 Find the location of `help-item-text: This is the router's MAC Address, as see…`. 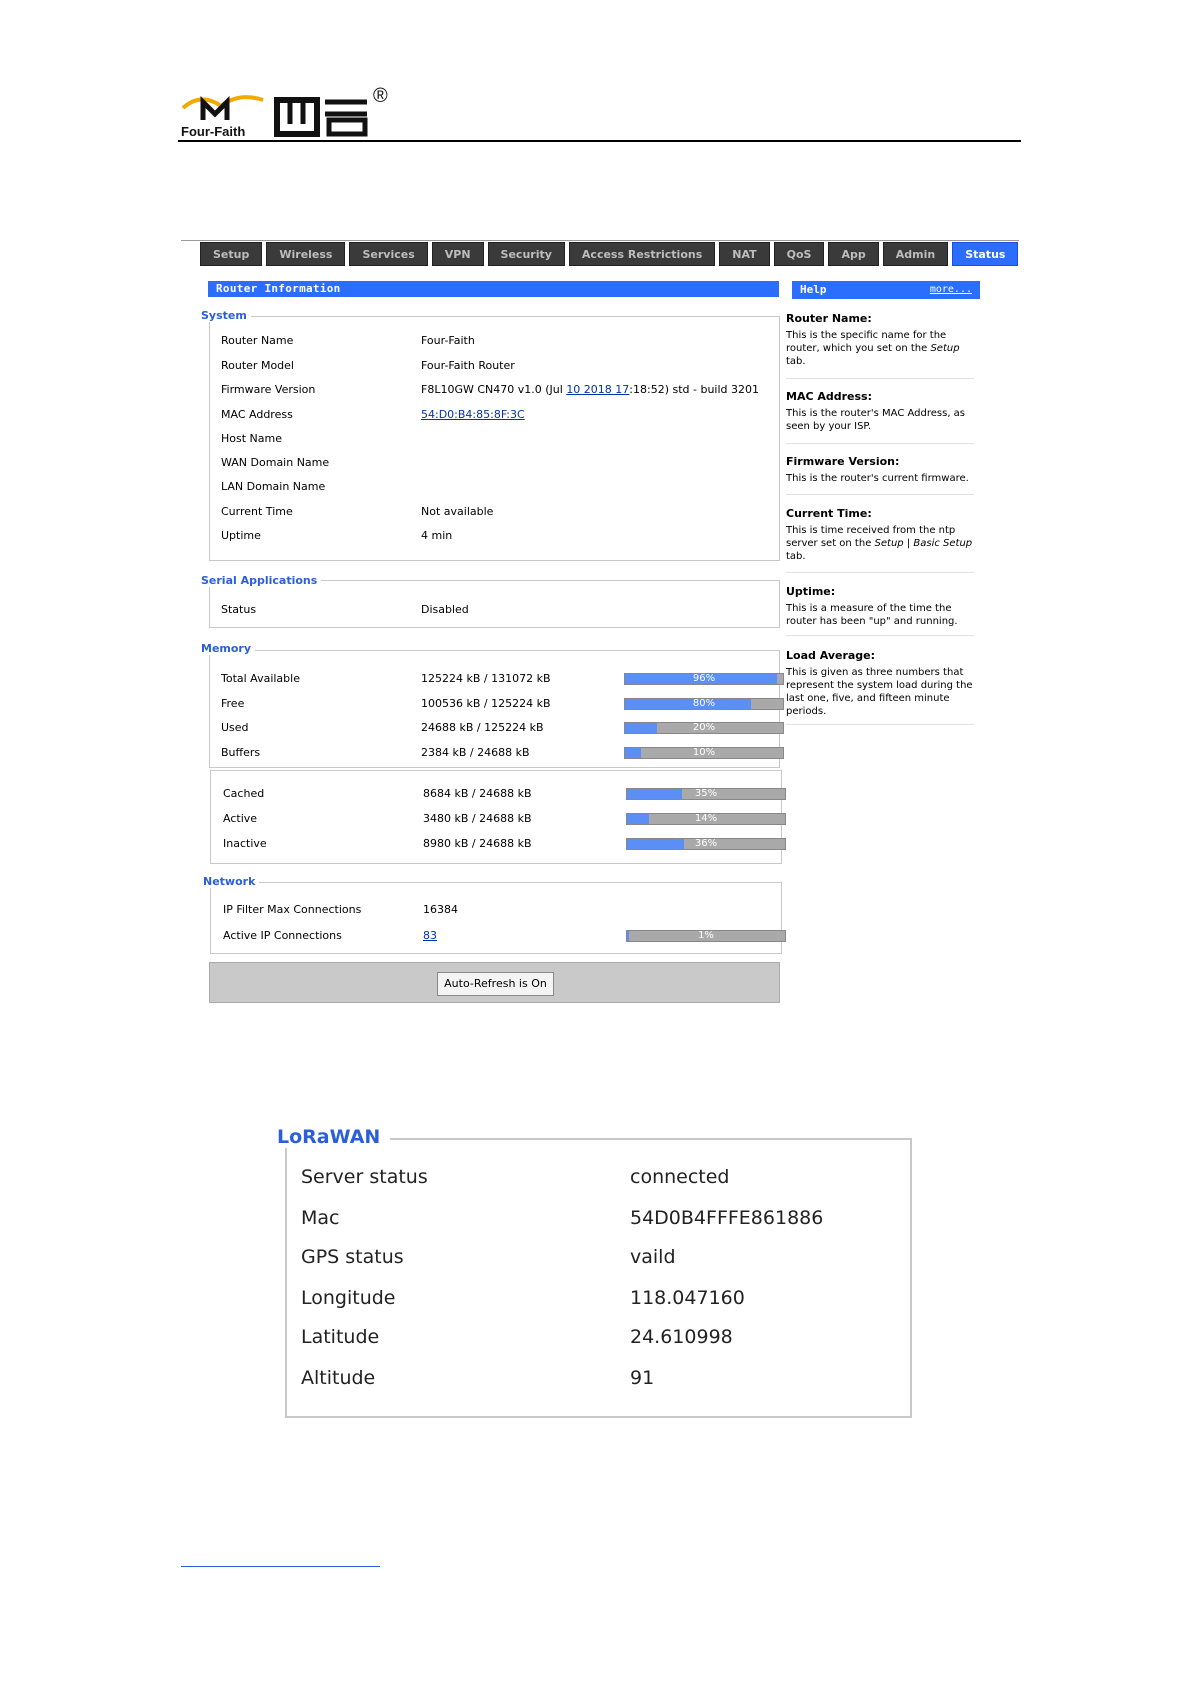

help-item-text: This is the router's MAC Address, as see… is located at coordinates (880, 420).